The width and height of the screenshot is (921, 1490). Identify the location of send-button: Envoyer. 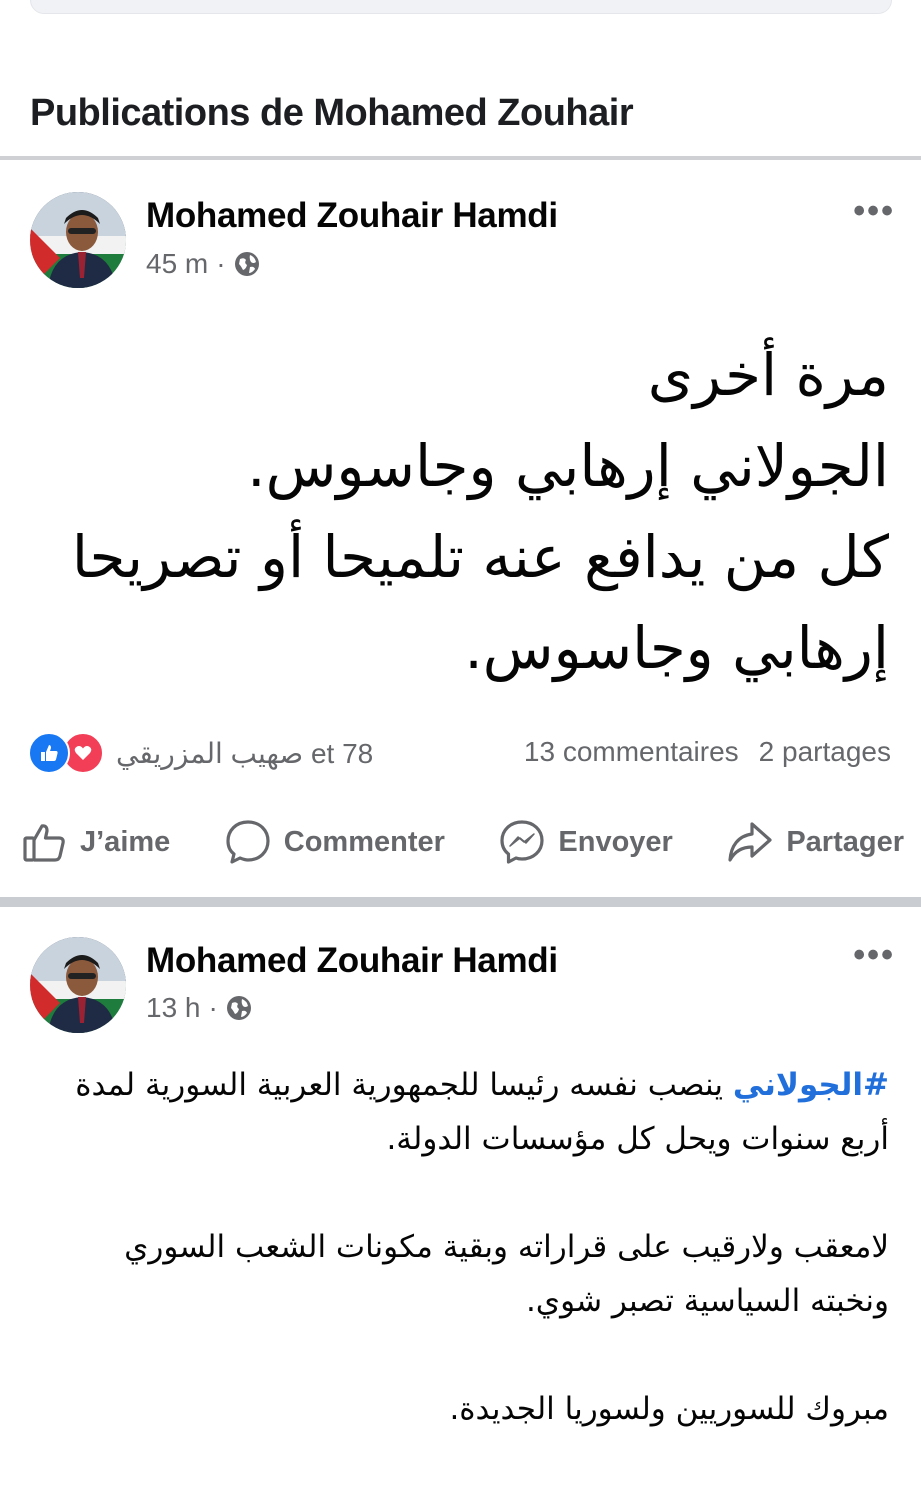
(585, 842).